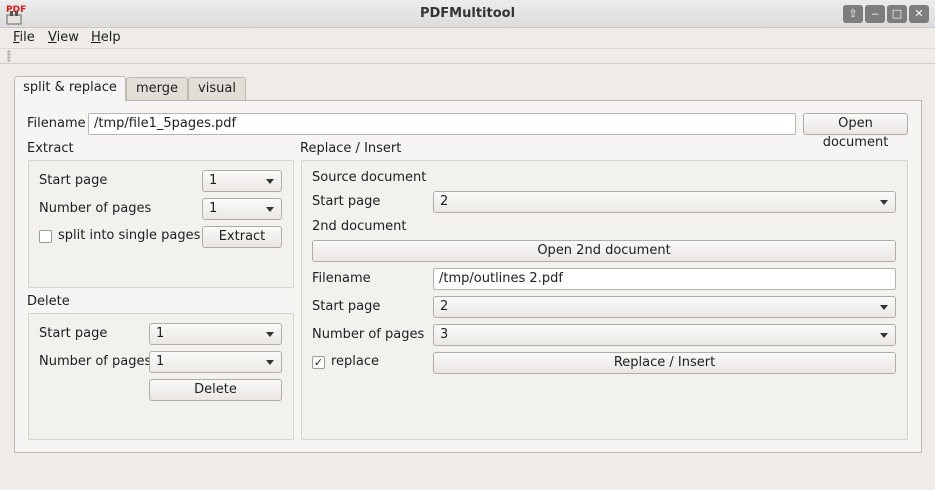 Image resolution: width=935 pixels, height=490 pixels. I want to click on window-maximize-button: □, so click(897, 14).